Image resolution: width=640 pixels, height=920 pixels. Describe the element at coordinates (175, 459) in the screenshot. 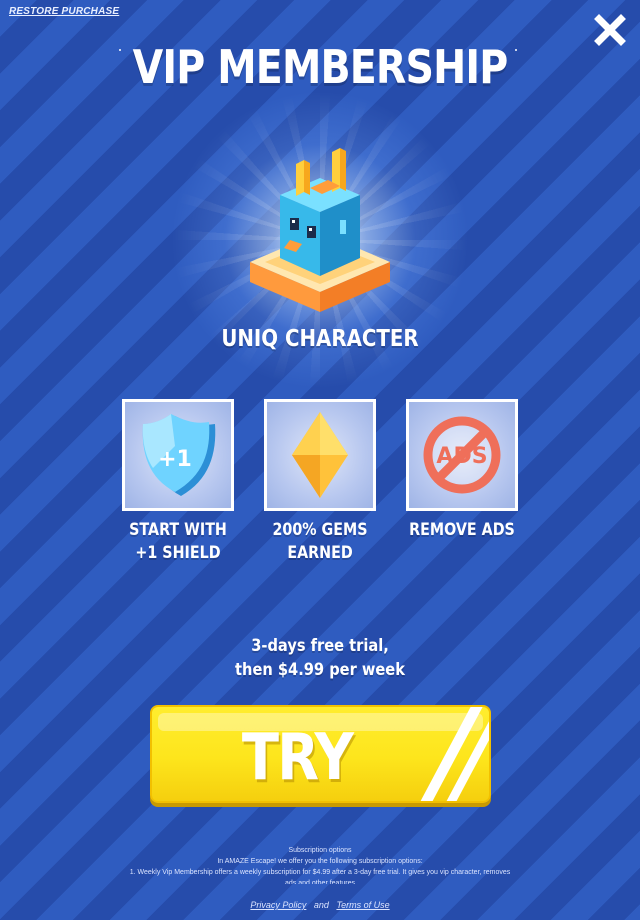

I see `shield-plus-one-text: +1` at that location.